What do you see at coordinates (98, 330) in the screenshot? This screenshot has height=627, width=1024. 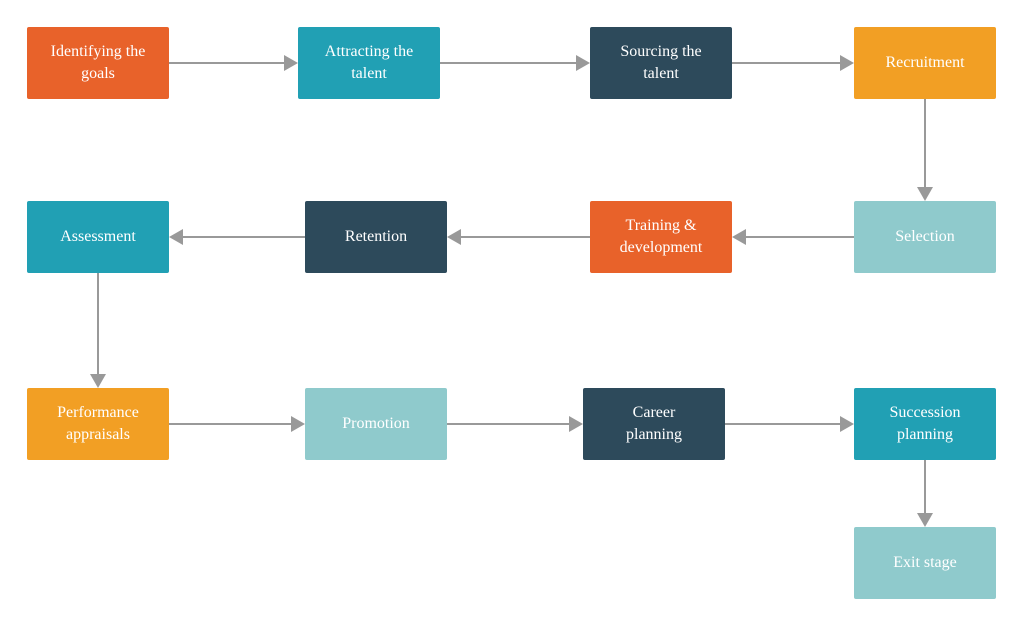 I see `arrow-assessment-to-performance-appraisals` at bounding box center [98, 330].